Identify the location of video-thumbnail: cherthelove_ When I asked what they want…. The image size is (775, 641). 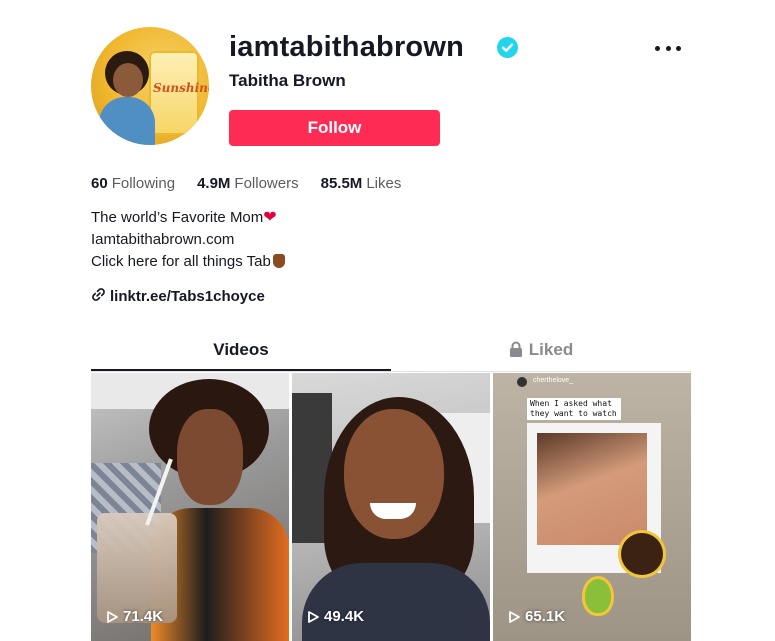
(592, 507).